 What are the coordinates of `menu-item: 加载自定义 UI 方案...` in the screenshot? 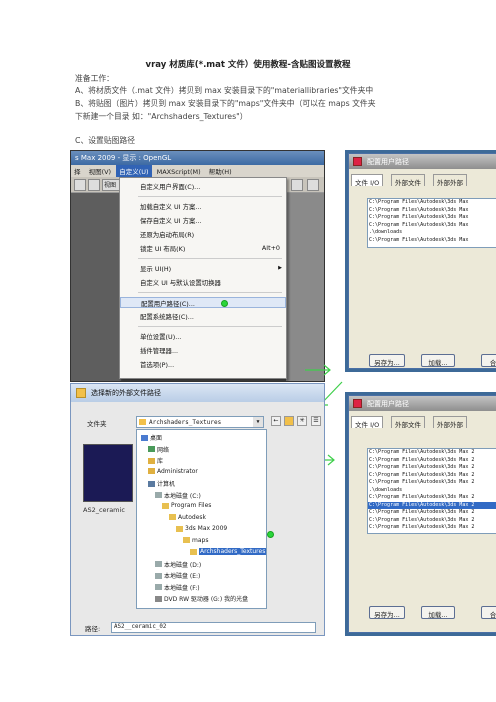 It's located at (203, 206).